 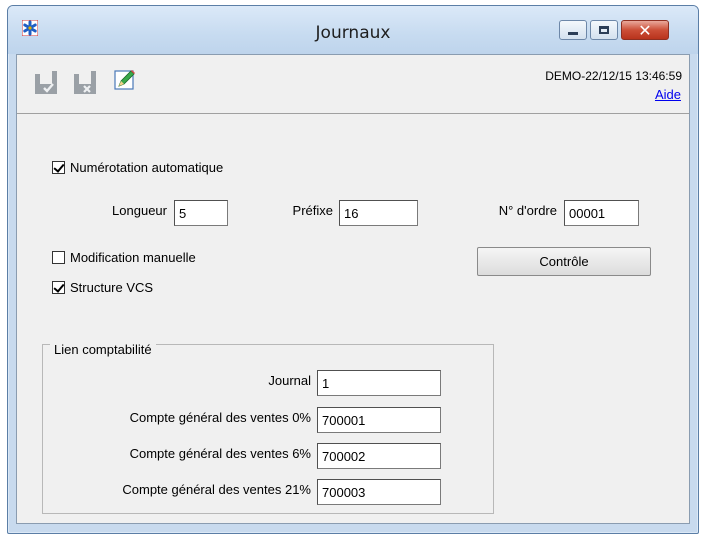 I want to click on sales-21-label: Compte général des ventes 21%, so click(x=216, y=489).